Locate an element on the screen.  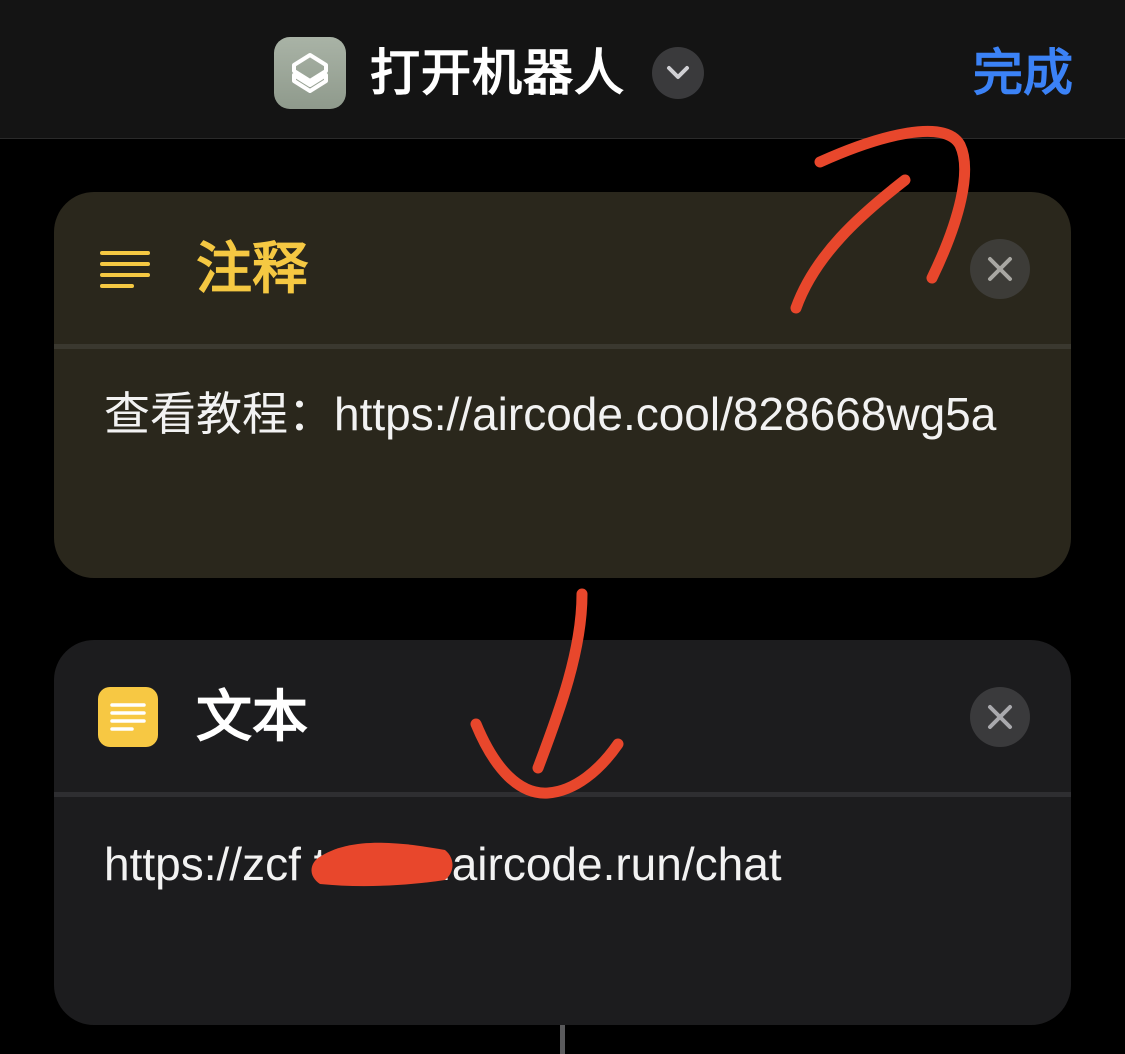
flow-connector is located at coordinates (562, 1039).